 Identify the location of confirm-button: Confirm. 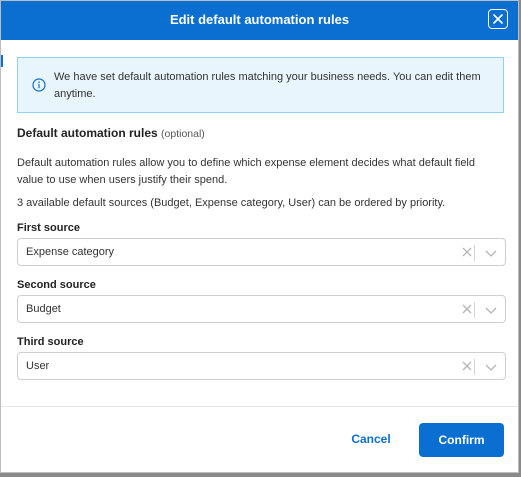
(461, 440).